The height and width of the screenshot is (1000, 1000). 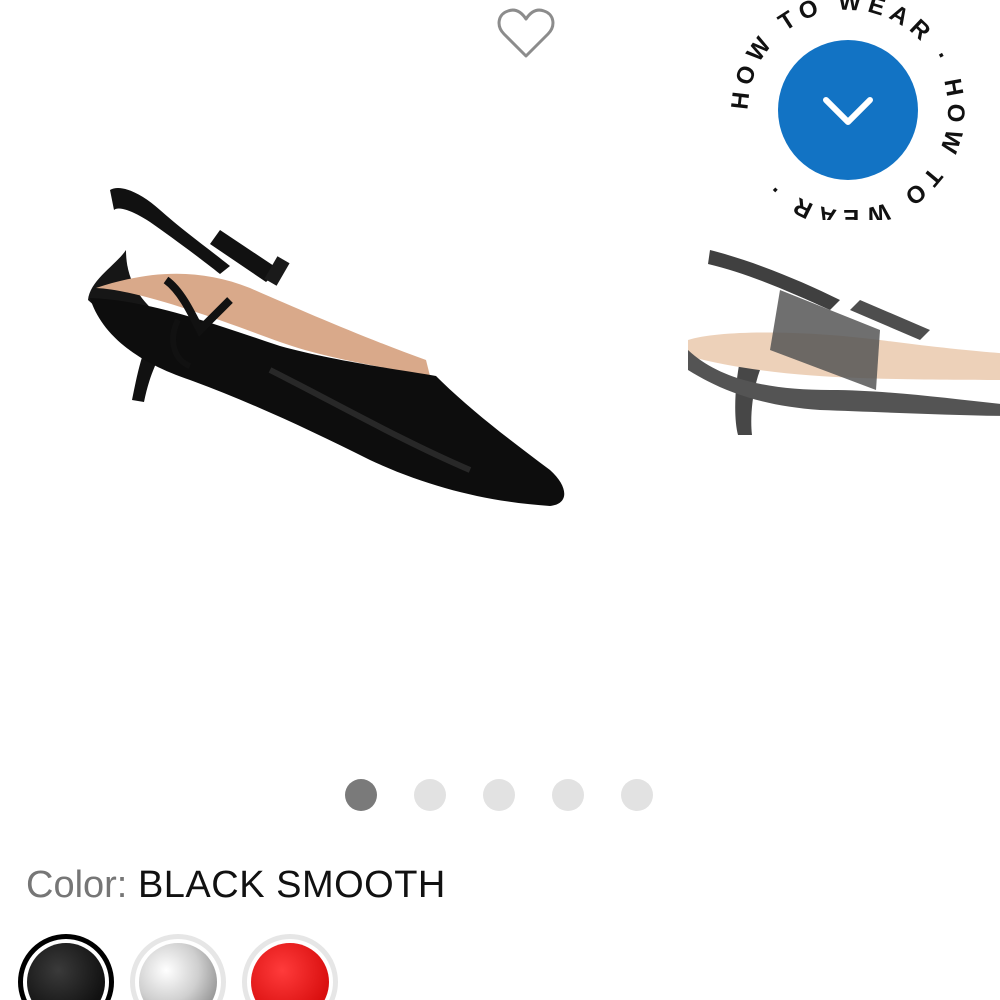 I want to click on swatch-black-smooth, so click(x=66, y=967).